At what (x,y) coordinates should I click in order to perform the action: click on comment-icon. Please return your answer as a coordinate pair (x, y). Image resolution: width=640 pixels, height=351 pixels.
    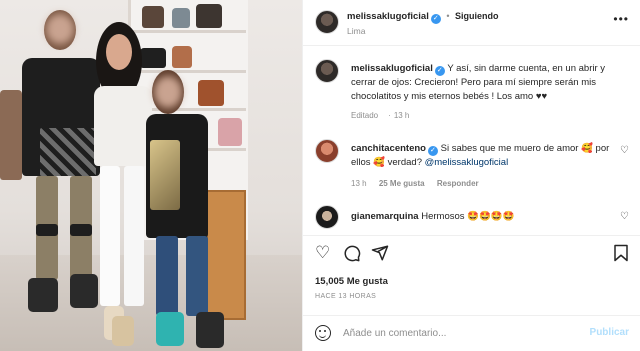
    Looking at the image, I should click on (352, 255).